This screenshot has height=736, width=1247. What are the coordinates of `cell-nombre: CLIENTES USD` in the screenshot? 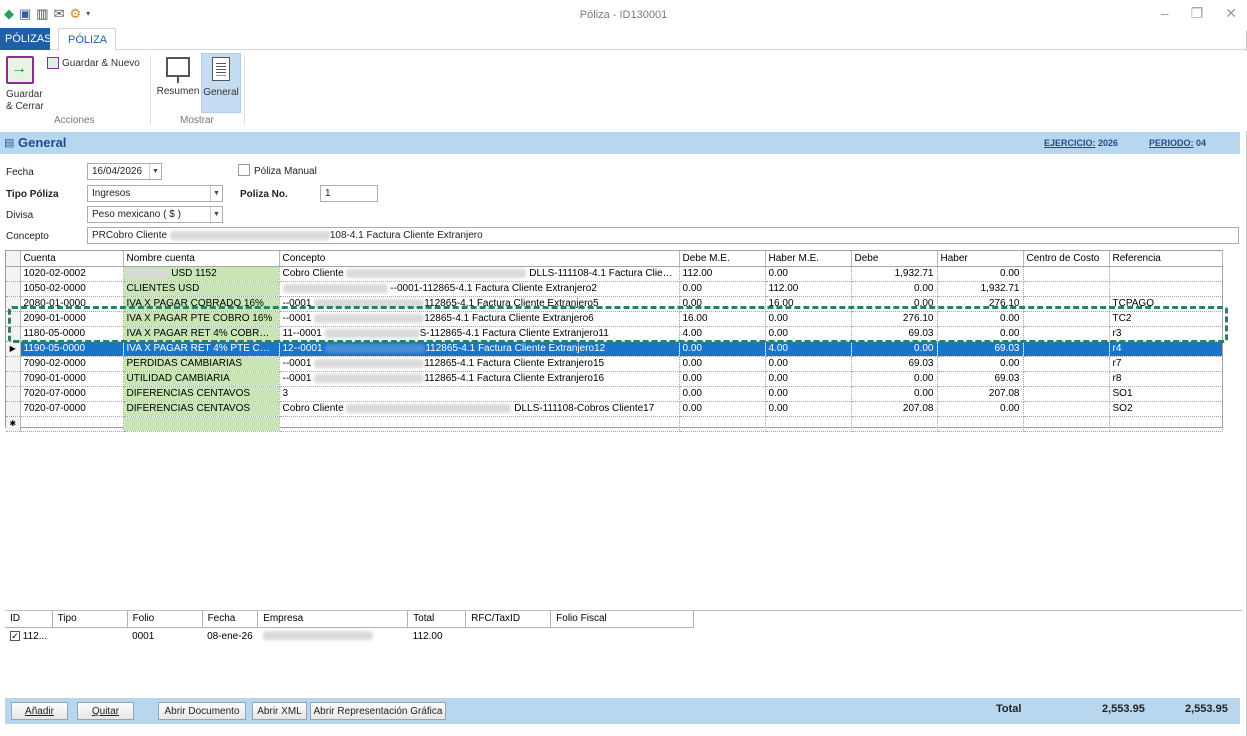 It's located at (201, 289).